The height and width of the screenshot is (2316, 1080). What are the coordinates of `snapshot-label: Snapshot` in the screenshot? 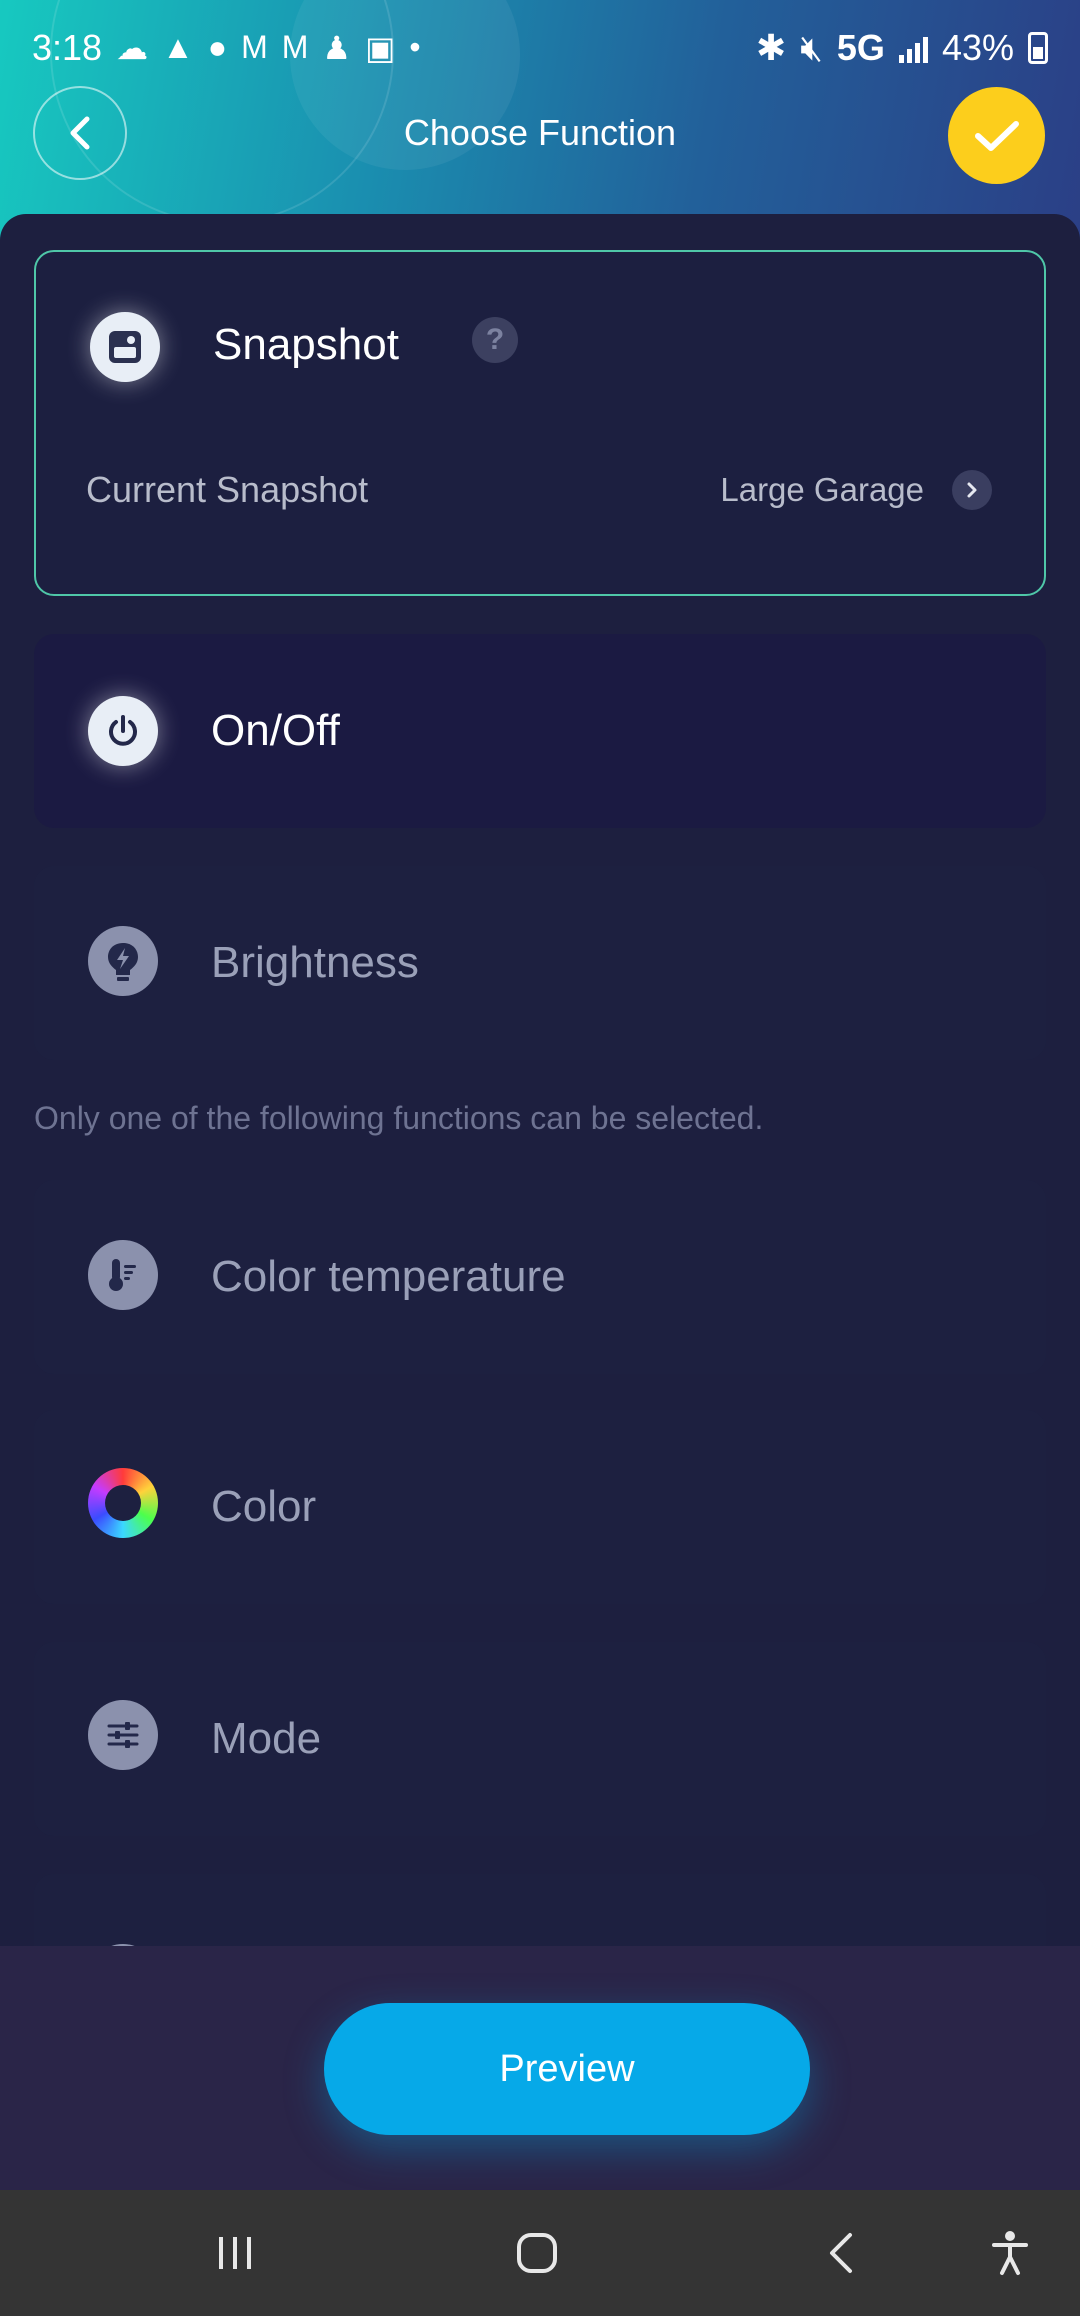 It's located at (306, 344).